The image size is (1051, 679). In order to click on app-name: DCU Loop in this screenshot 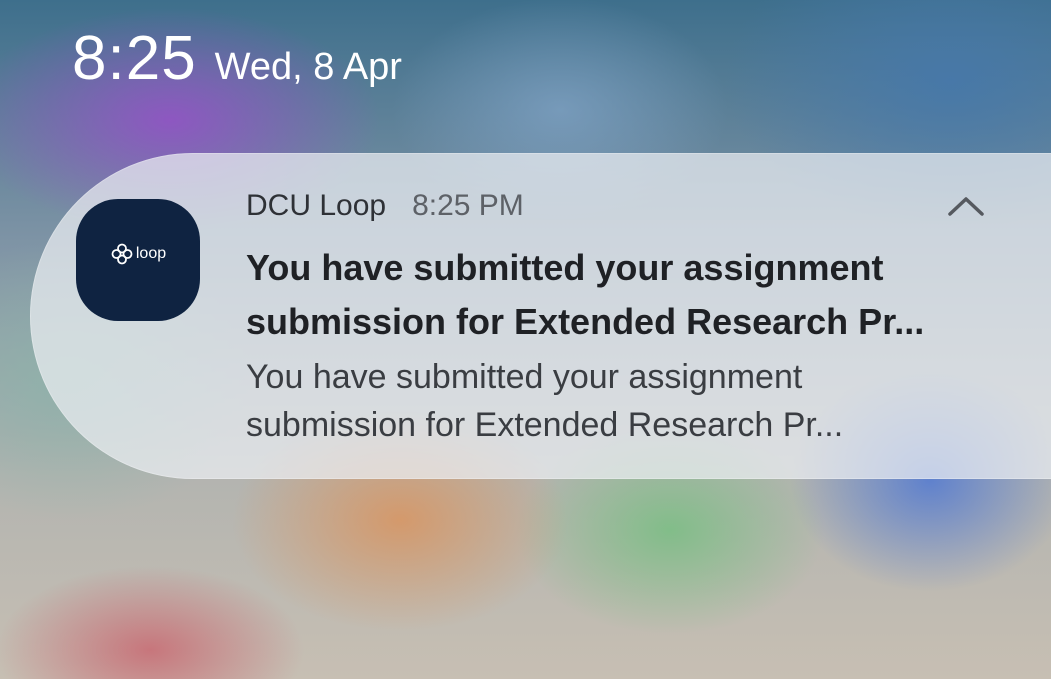, I will do `click(316, 205)`.